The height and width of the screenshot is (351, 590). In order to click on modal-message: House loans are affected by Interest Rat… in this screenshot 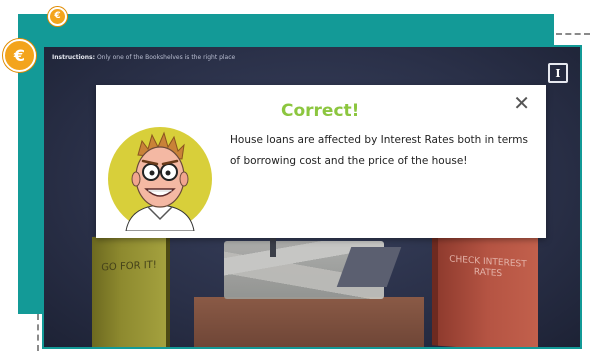, I will do `click(379, 150)`.